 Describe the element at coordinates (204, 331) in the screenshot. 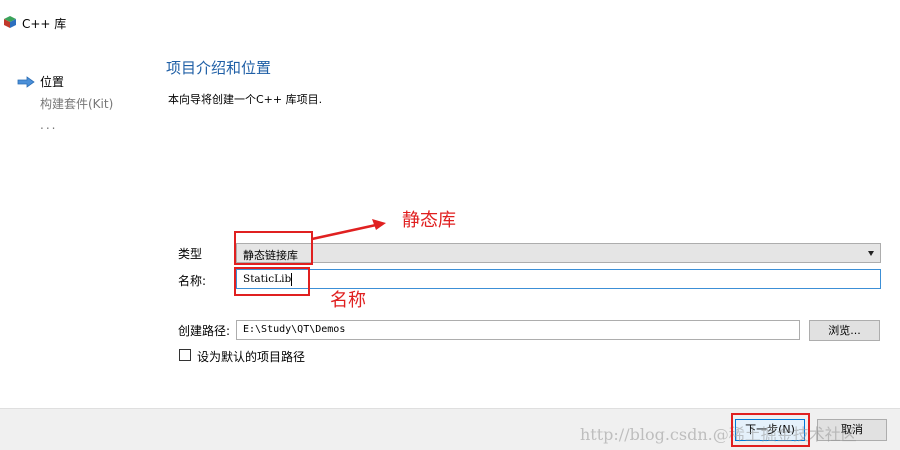

I see `path-label: 创建路径:` at that location.